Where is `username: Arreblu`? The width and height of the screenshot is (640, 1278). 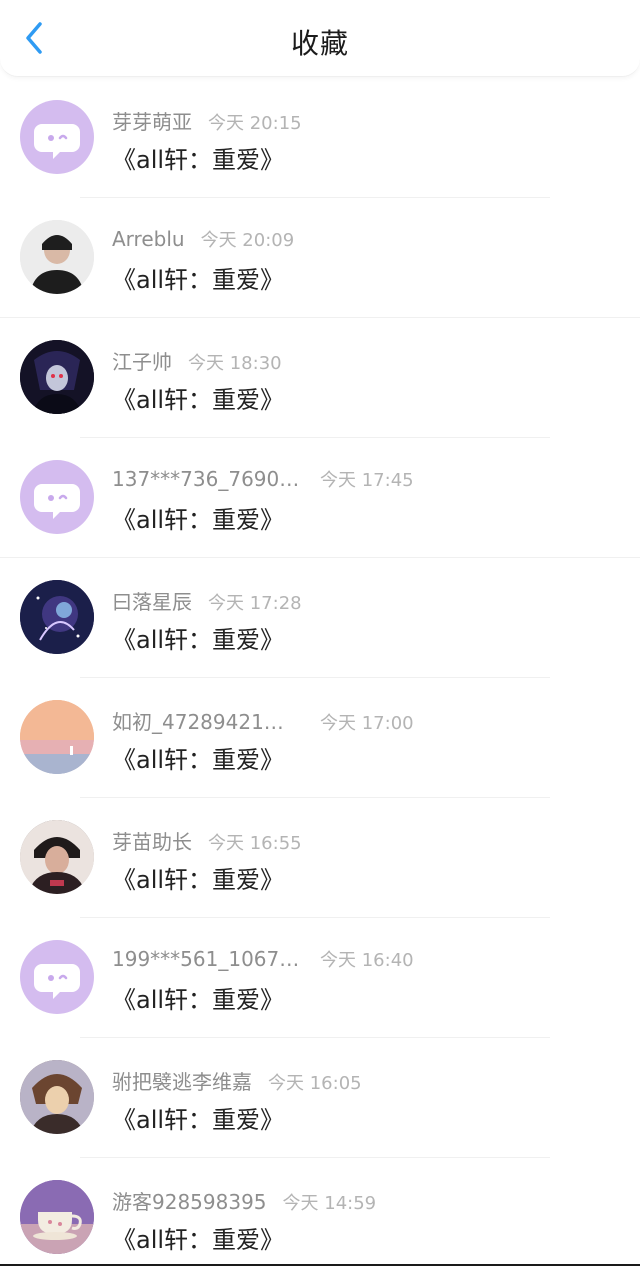 username: Arreblu is located at coordinates (148, 239).